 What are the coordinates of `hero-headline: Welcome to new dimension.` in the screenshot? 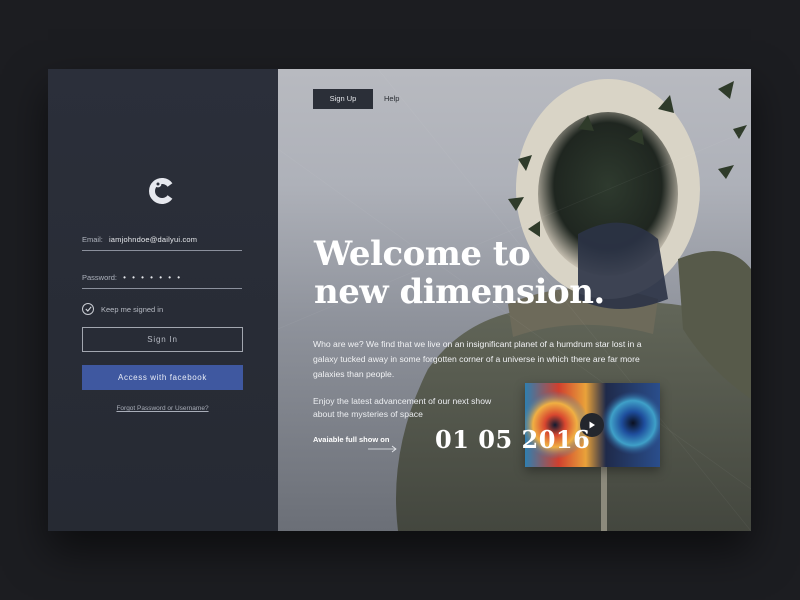 It's located at (484, 273).